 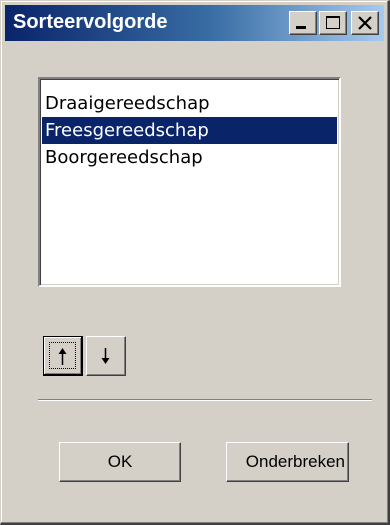 What do you see at coordinates (189, 103) in the screenshot?
I see `list-item: Draaigereedschap` at bounding box center [189, 103].